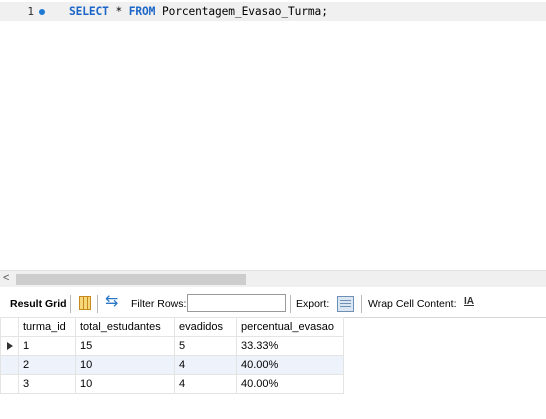  I want to click on table-row: 1 15 5 33.33%, so click(172, 346).